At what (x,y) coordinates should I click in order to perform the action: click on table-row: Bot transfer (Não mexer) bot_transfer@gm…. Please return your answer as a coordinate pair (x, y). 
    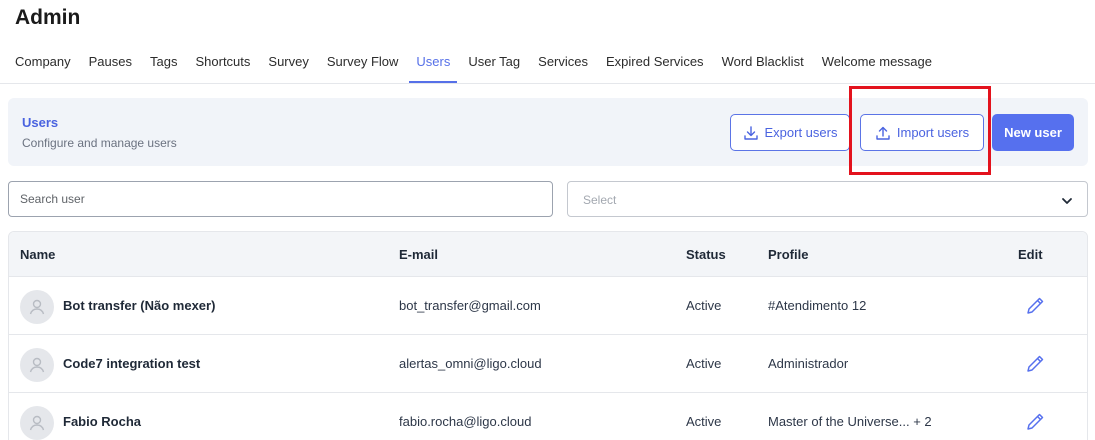
    Looking at the image, I should click on (548, 306).